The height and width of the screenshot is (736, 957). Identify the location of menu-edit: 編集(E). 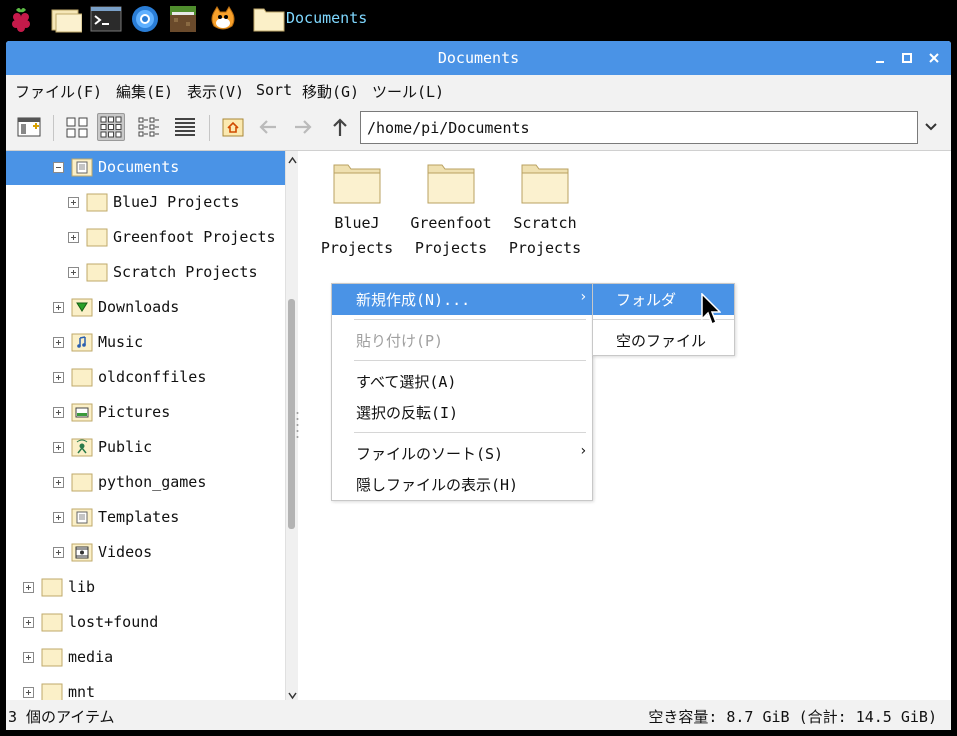
(144, 91).